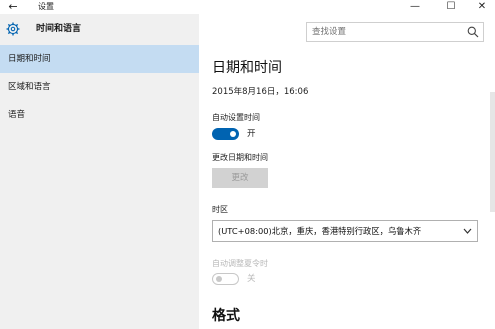  I want to click on change-button: 更改, so click(240, 178).